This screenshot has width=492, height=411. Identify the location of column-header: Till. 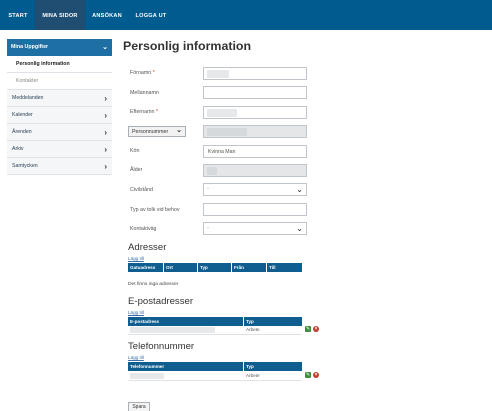
(284, 267).